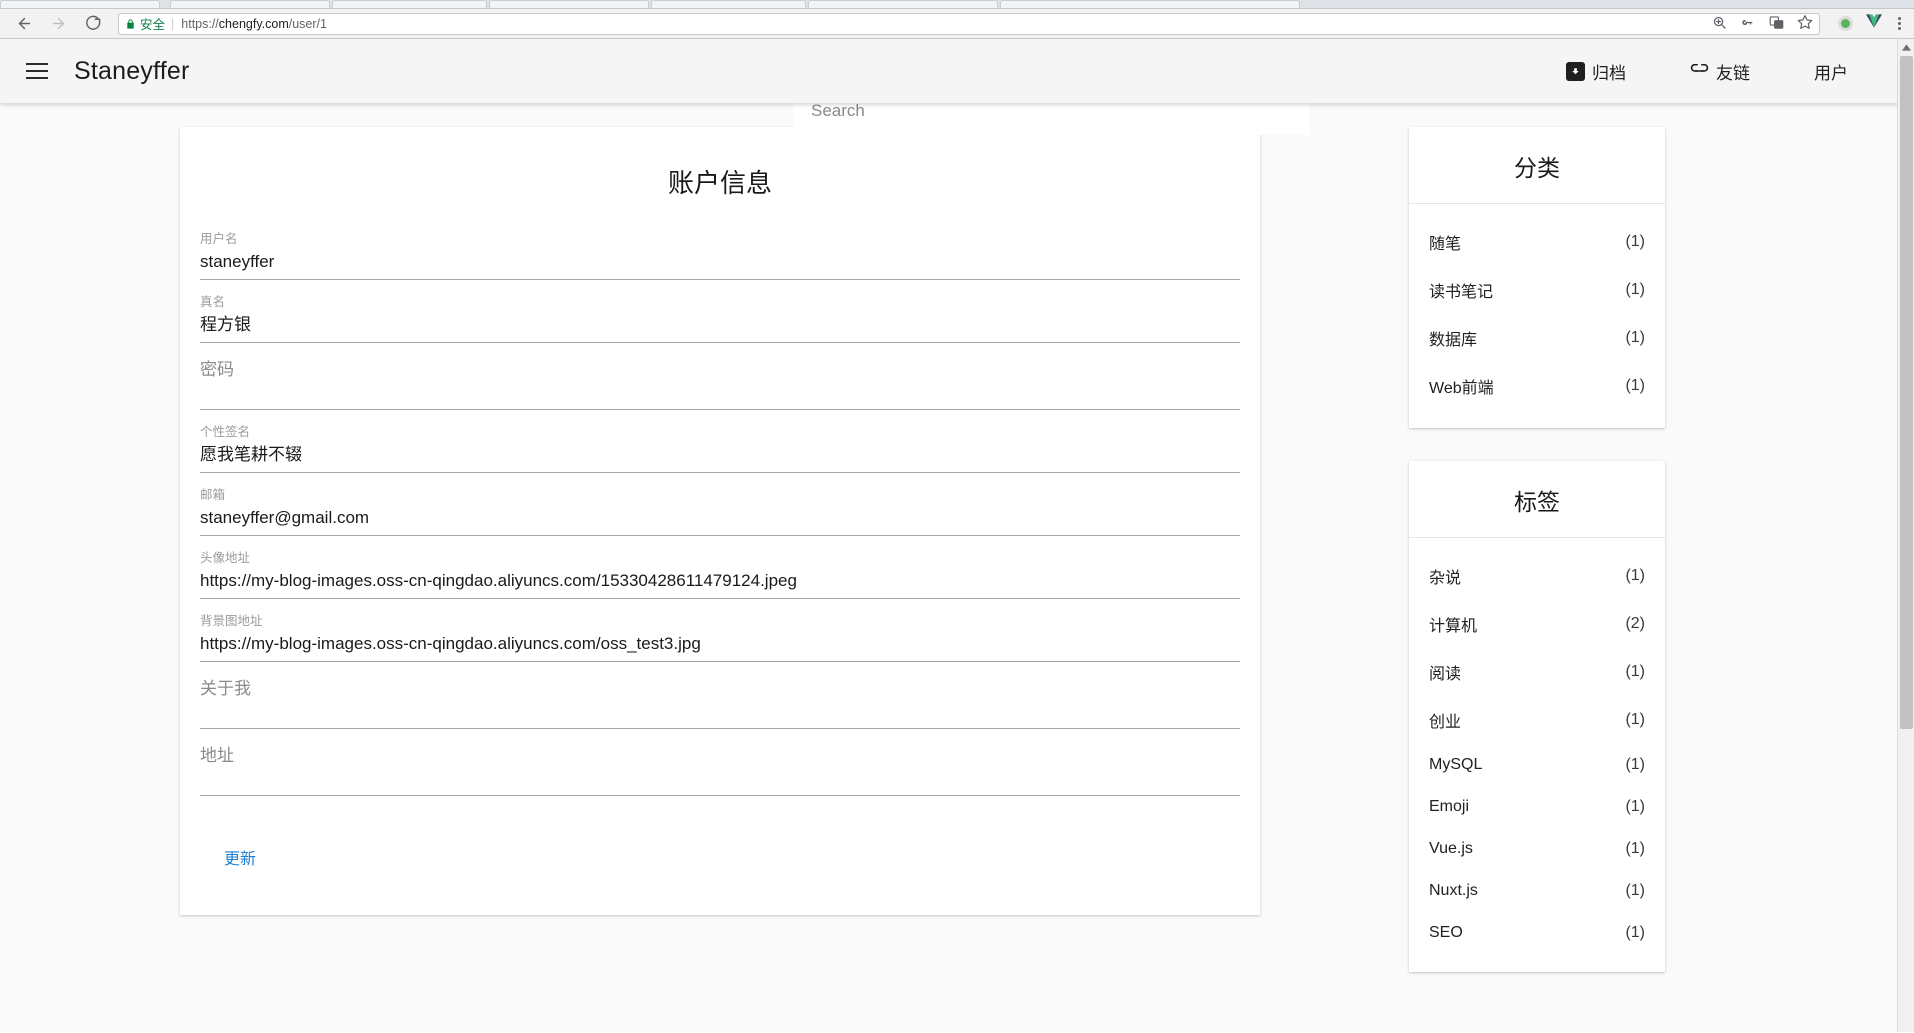 Image resolution: width=1914 pixels, height=1033 pixels. I want to click on browser-toolbar: 安全 | https://chengfy.com/user/1, so click(957, 24).